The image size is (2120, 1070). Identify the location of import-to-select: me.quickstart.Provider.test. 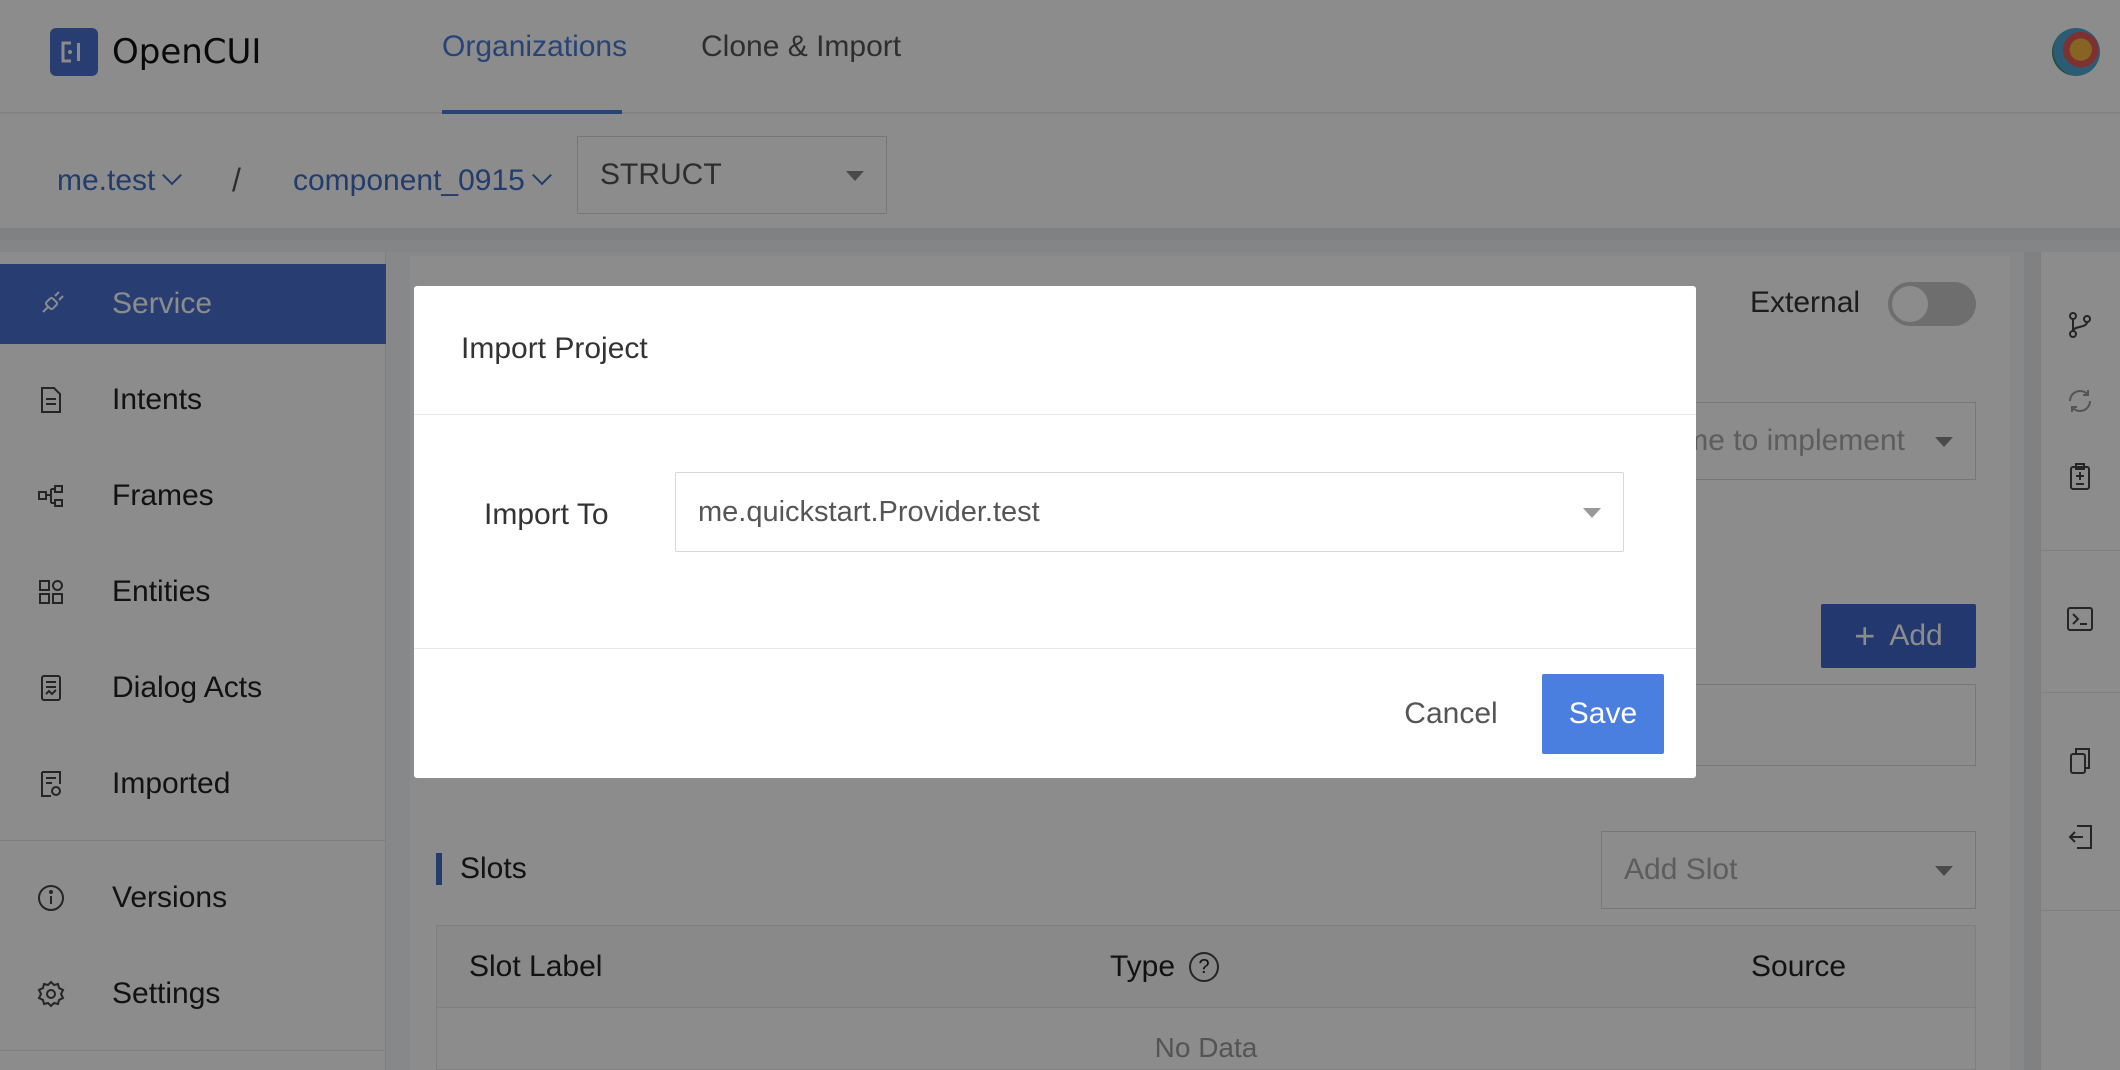
(1149, 512).